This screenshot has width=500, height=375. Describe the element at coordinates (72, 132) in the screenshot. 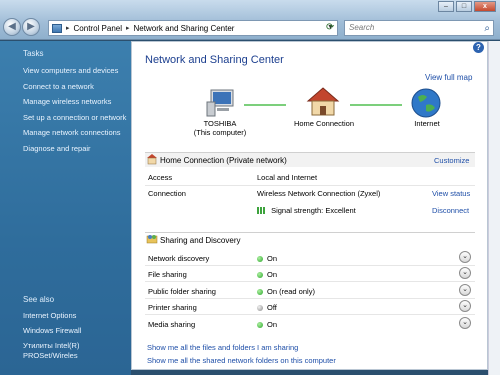

I see `task-manage-connections: Manage network connections` at that location.